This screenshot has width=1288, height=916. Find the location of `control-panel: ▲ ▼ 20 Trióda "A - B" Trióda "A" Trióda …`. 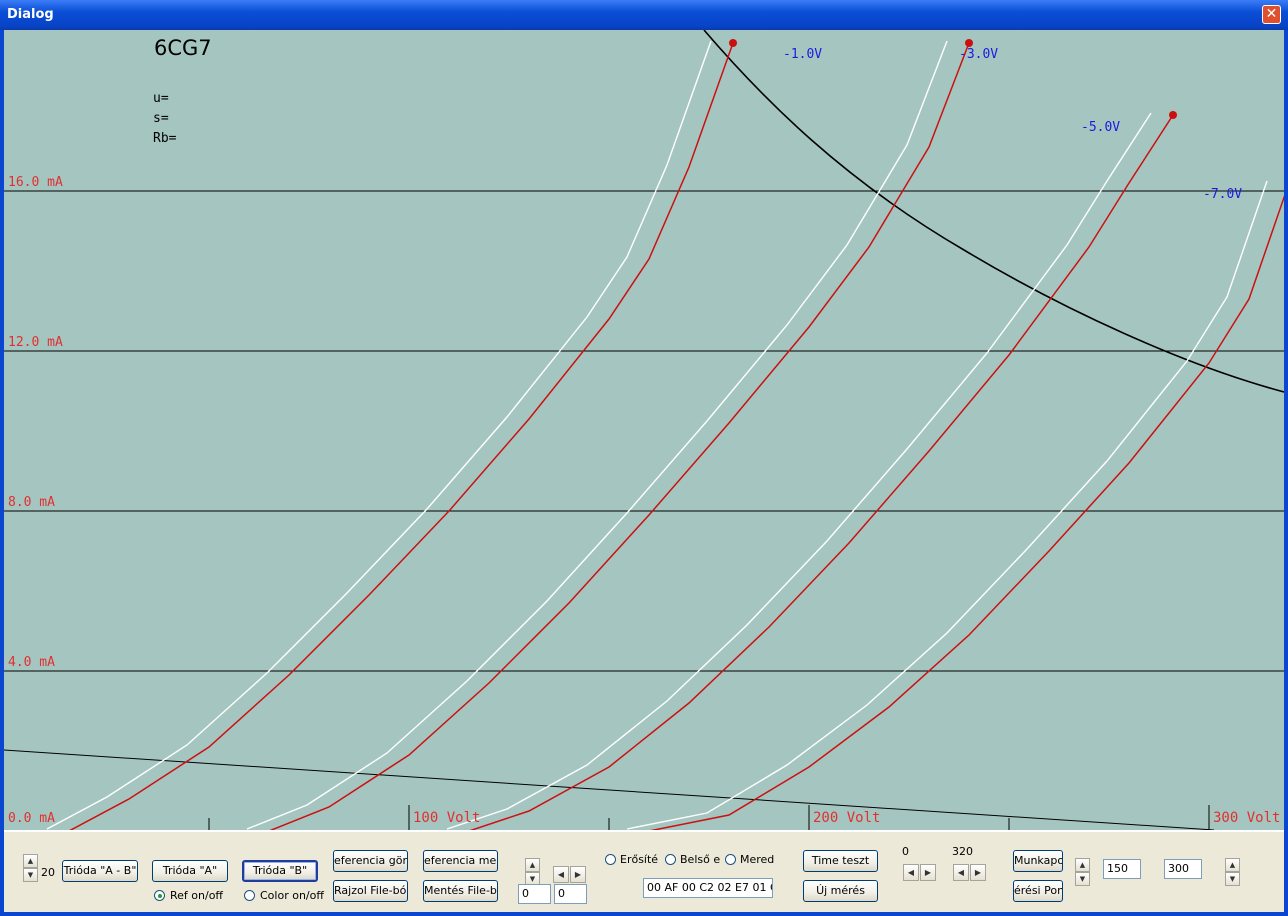

control-panel: ▲ ▼ 20 Trióda "A - B" Trióda "A" Trióda … is located at coordinates (644, 872).